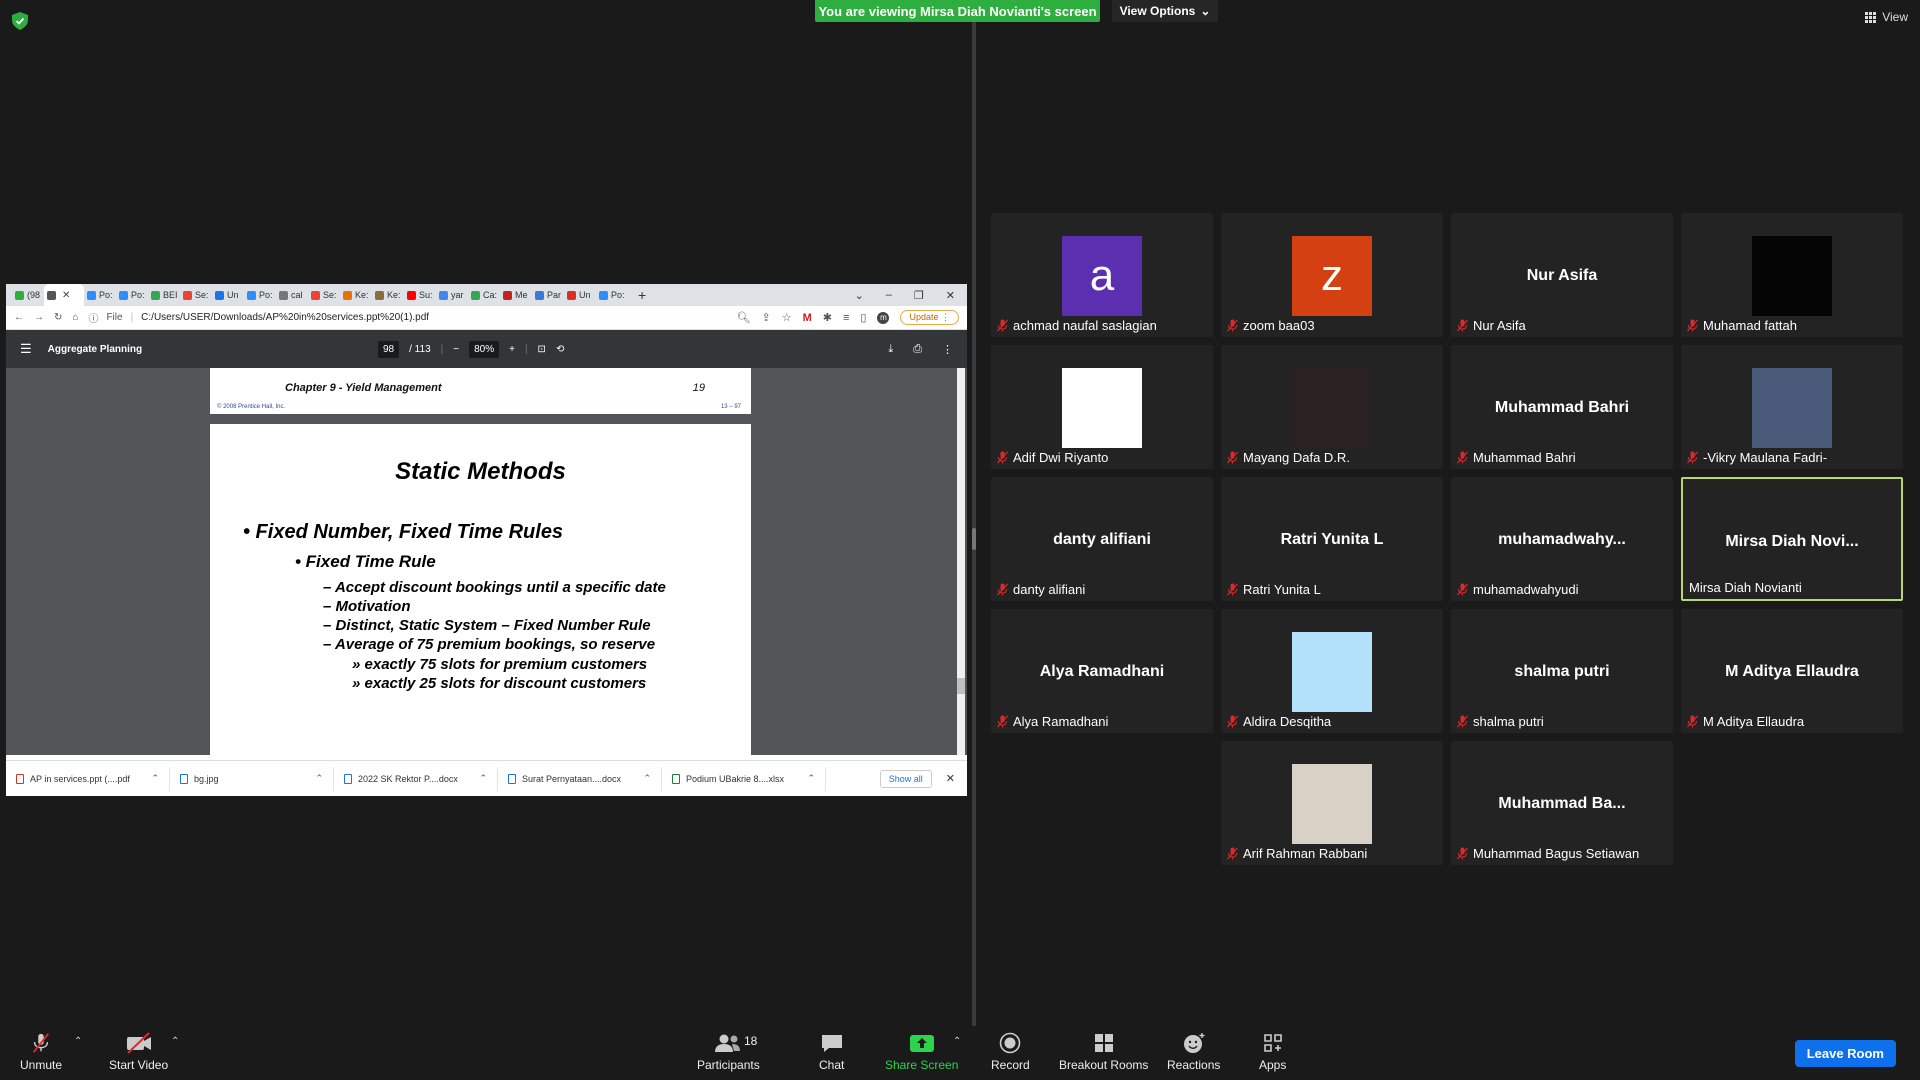 The height and width of the screenshot is (1080, 1920). What do you see at coordinates (164, 295) in the screenshot?
I see `browser-tab: BEI` at bounding box center [164, 295].